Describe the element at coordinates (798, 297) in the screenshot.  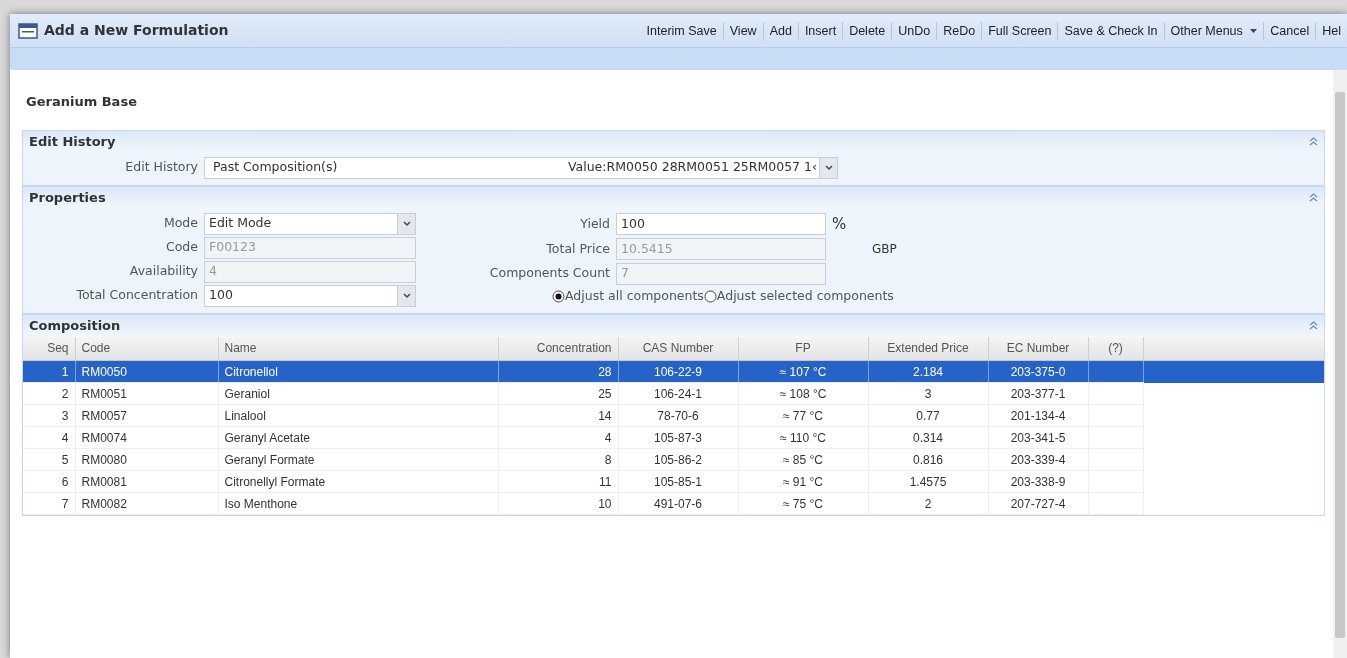
I see `radio-option: Adjust selected components` at that location.